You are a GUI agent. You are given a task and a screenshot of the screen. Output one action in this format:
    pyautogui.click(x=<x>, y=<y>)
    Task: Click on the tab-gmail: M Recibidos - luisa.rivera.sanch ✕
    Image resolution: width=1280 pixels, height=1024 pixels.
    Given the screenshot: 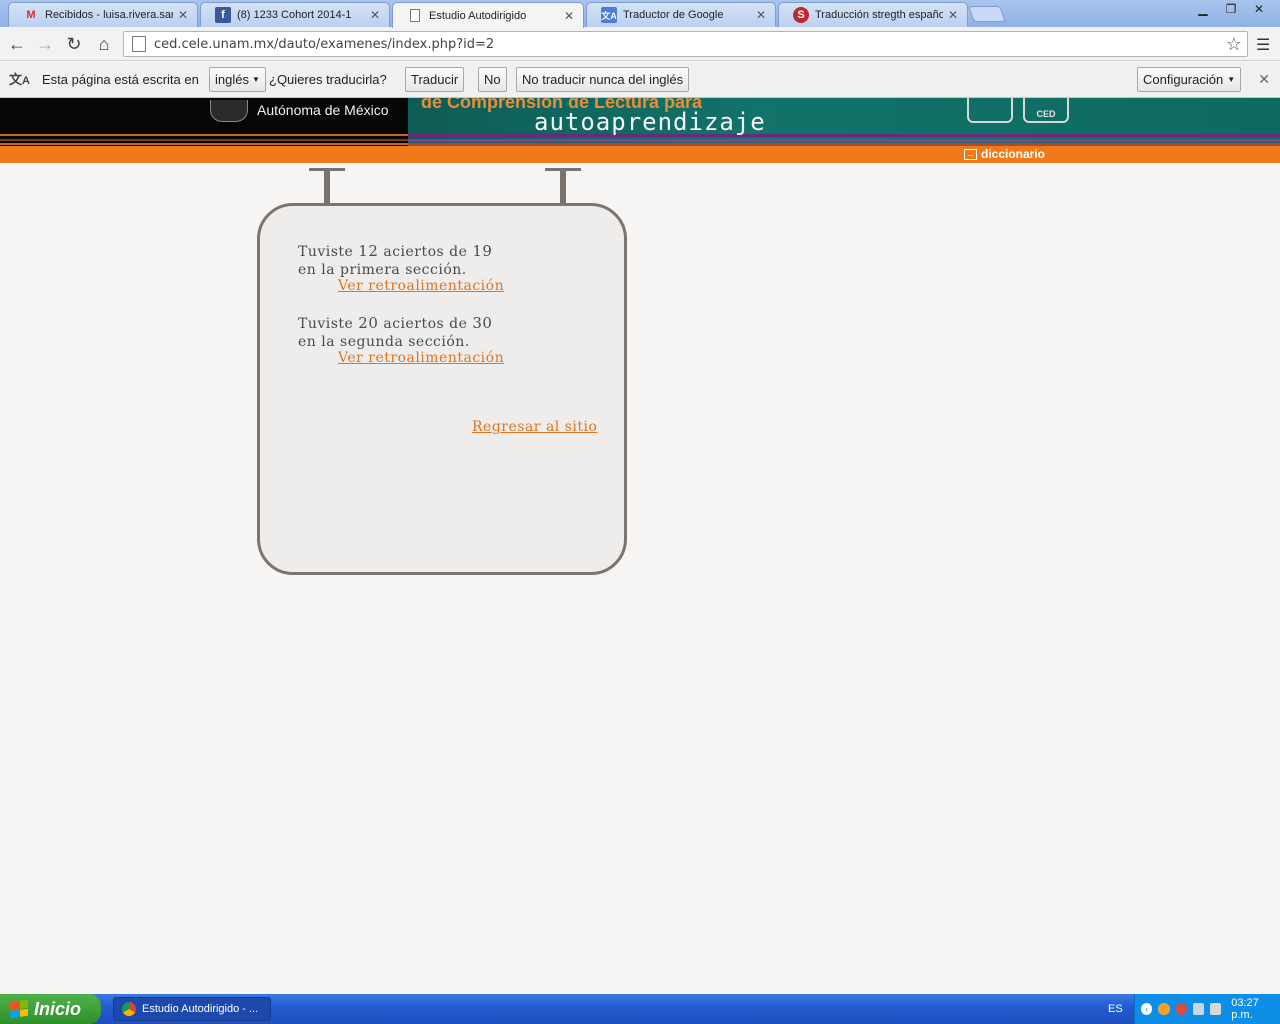 What is the action you would take?
    pyautogui.click(x=103, y=14)
    